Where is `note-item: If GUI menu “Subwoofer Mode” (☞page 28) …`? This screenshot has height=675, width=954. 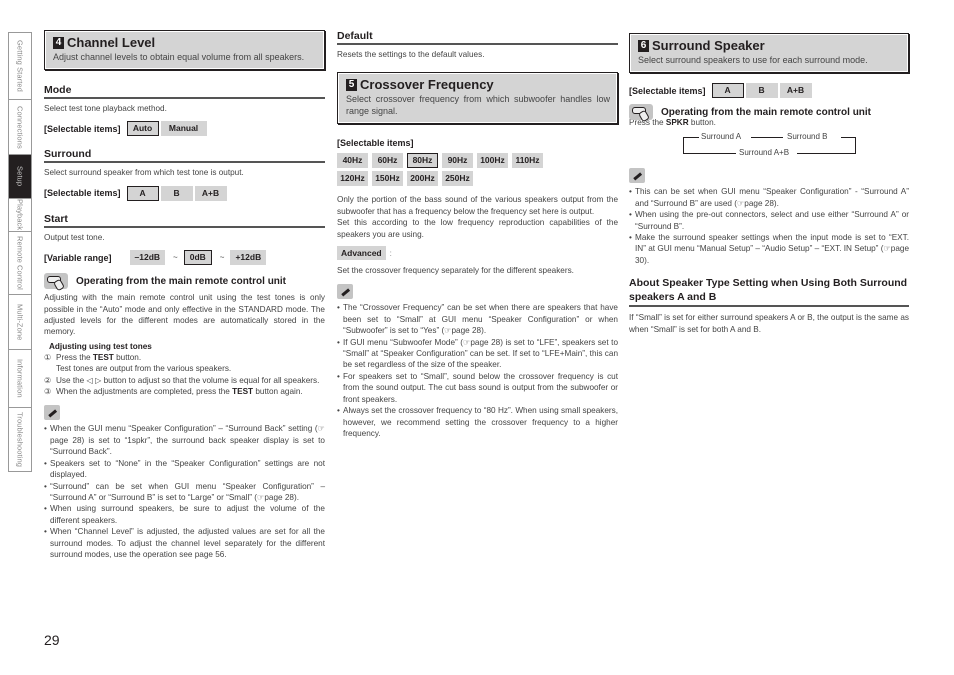 note-item: If GUI menu “Subwoofer Mode” (☞page 28) … is located at coordinates (477, 354).